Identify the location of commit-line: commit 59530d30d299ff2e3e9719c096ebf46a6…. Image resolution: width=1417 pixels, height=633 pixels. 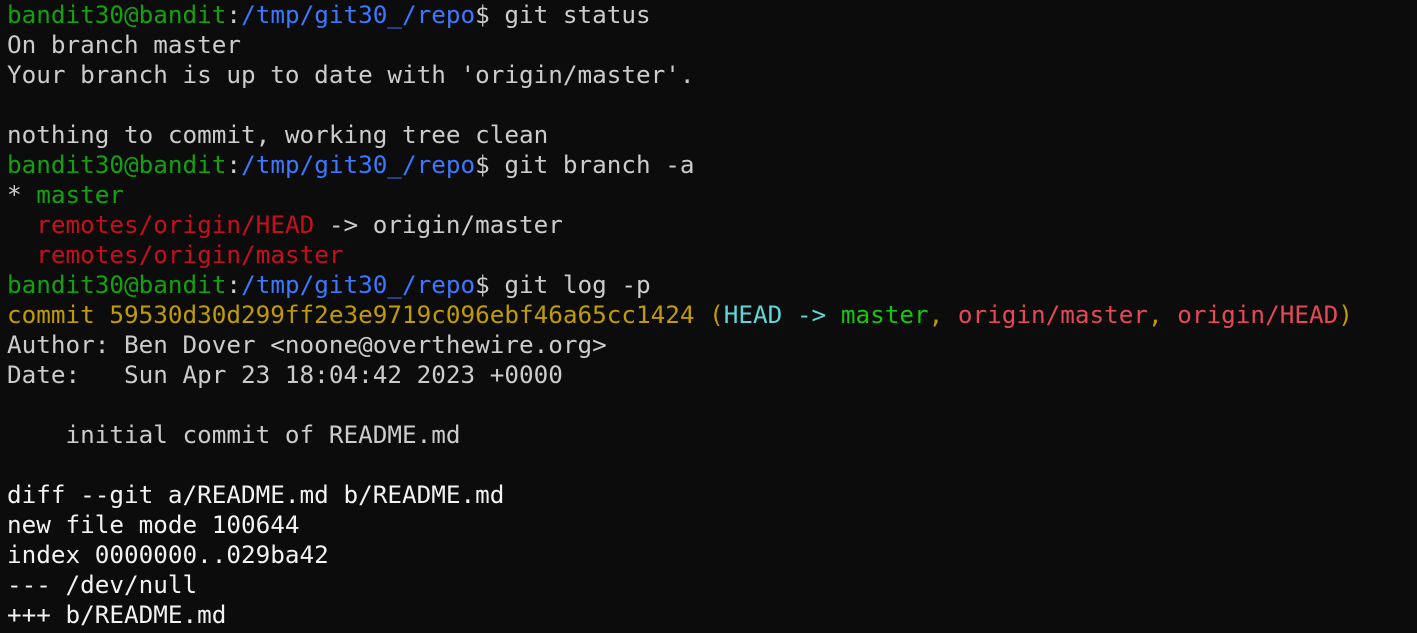
(712, 315).